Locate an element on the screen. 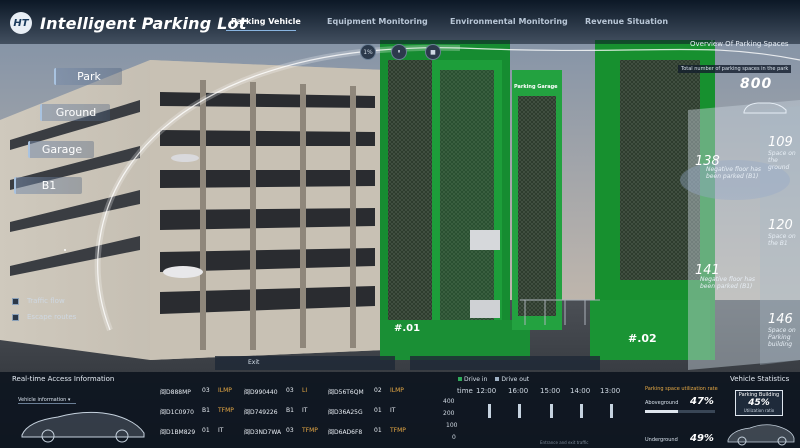 The height and width of the screenshot is (448, 800). plate: 闽D6AD6F8 is located at coordinates (345, 432).